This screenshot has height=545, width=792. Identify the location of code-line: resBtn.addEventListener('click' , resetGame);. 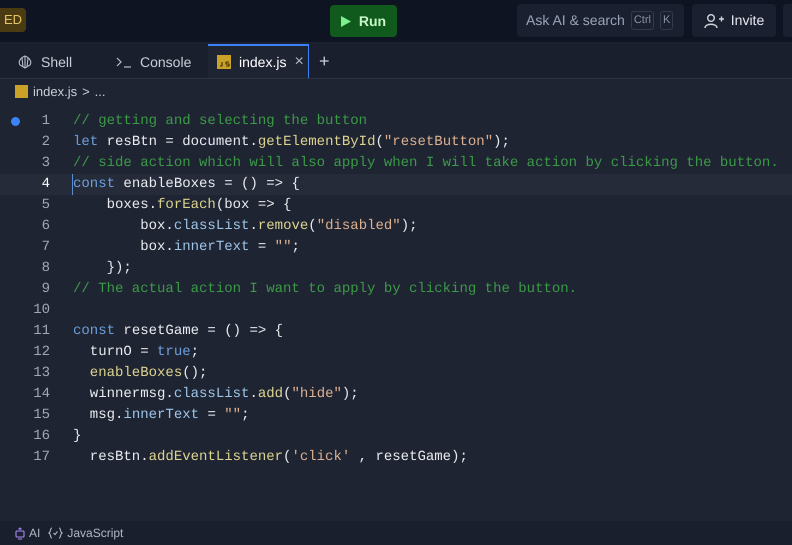
(278, 457).